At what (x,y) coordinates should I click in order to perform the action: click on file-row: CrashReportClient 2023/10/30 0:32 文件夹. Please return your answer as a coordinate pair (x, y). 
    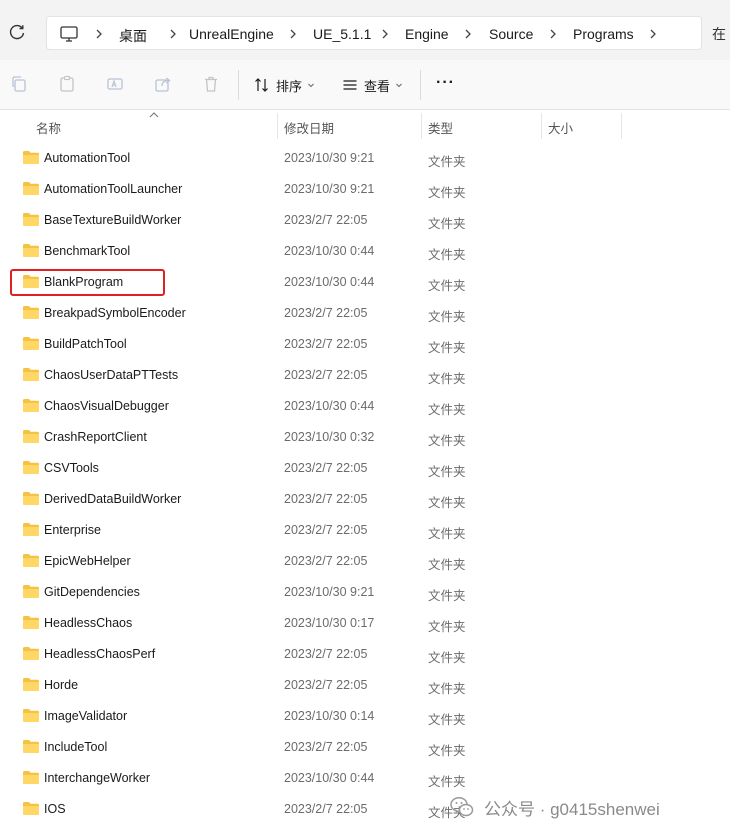
    Looking at the image, I should click on (365, 437).